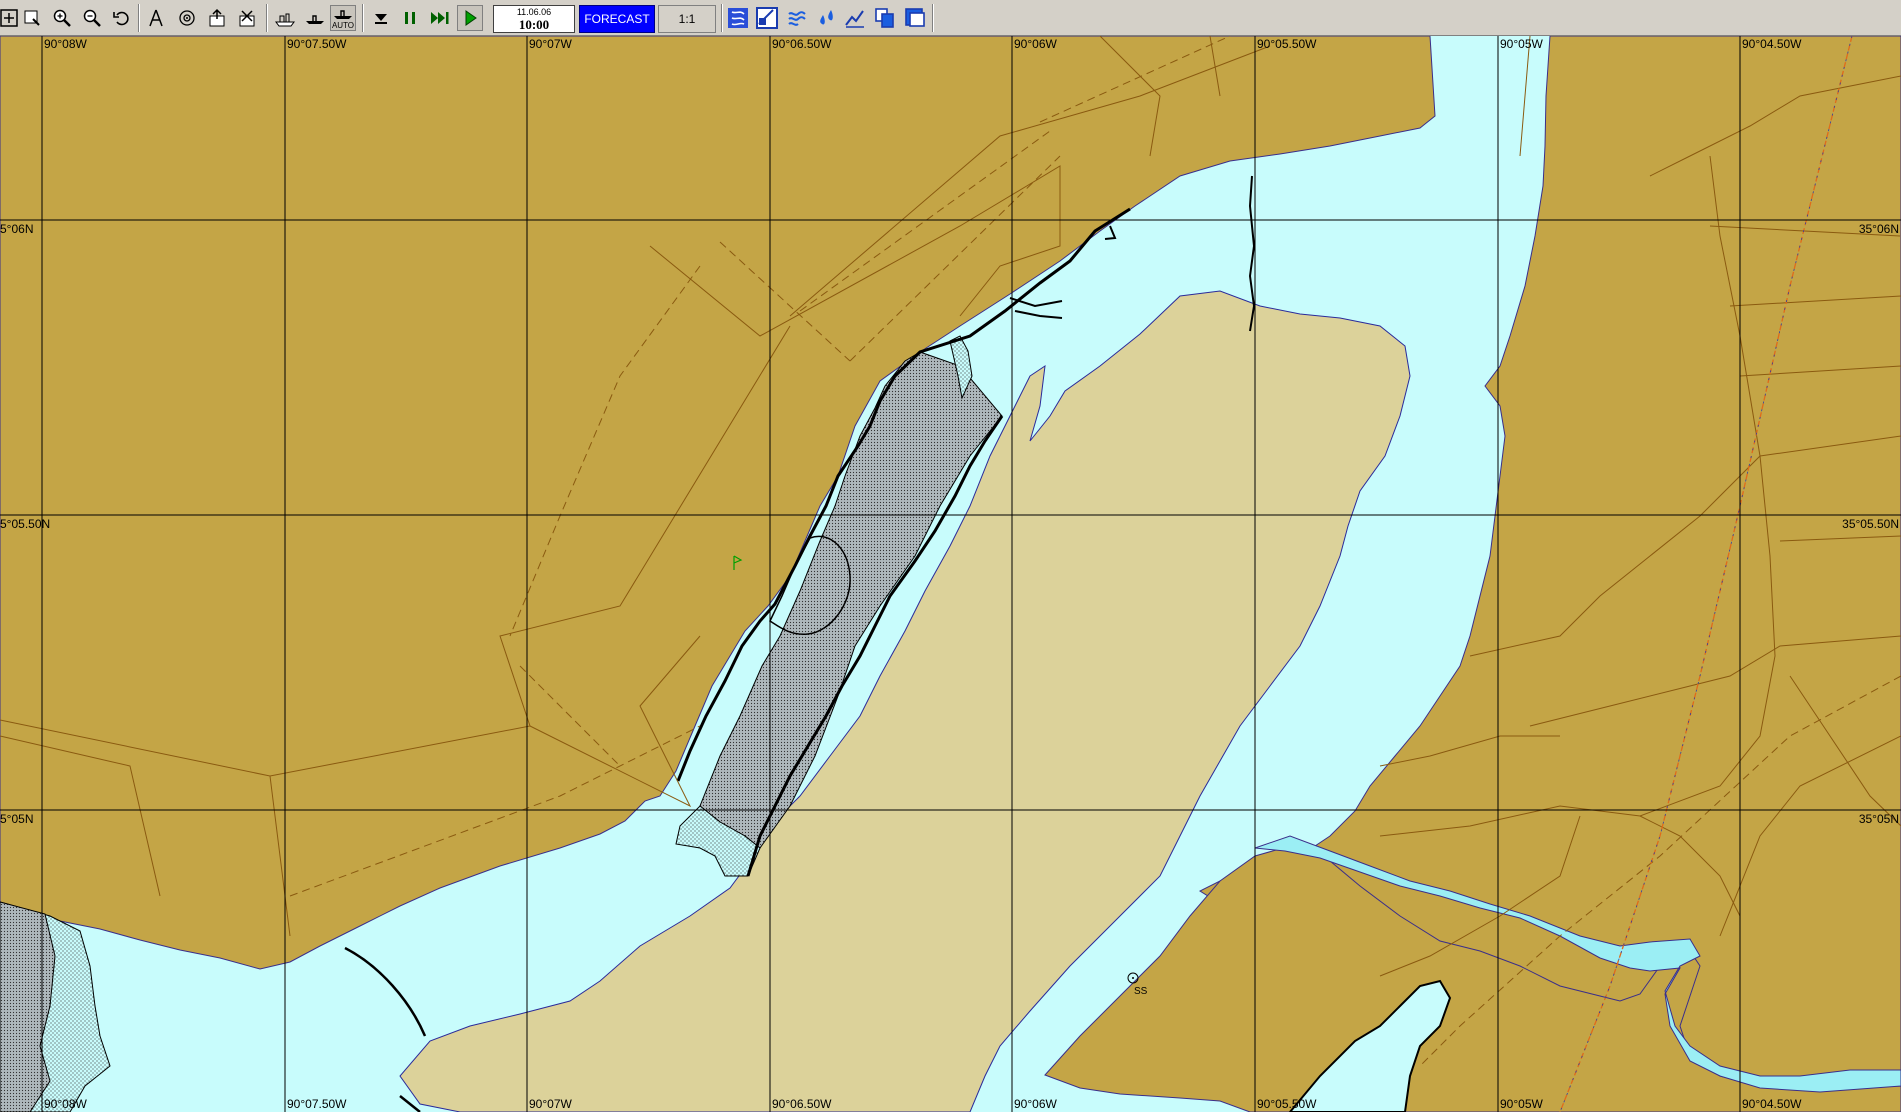 This screenshot has height=1112, width=1901. What do you see at coordinates (1035, 44) in the screenshot?
I see `longitude-label-top: 90°06W` at bounding box center [1035, 44].